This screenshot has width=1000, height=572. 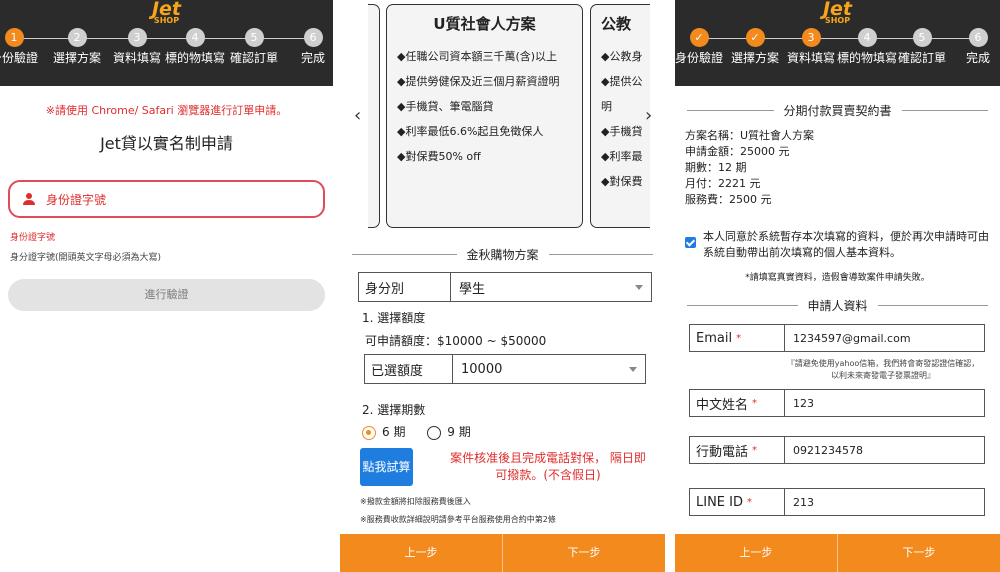 What do you see at coordinates (76, 199) in the screenshot?
I see `id-number-placeholder: 身份證字號` at bounding box center [76, 199].